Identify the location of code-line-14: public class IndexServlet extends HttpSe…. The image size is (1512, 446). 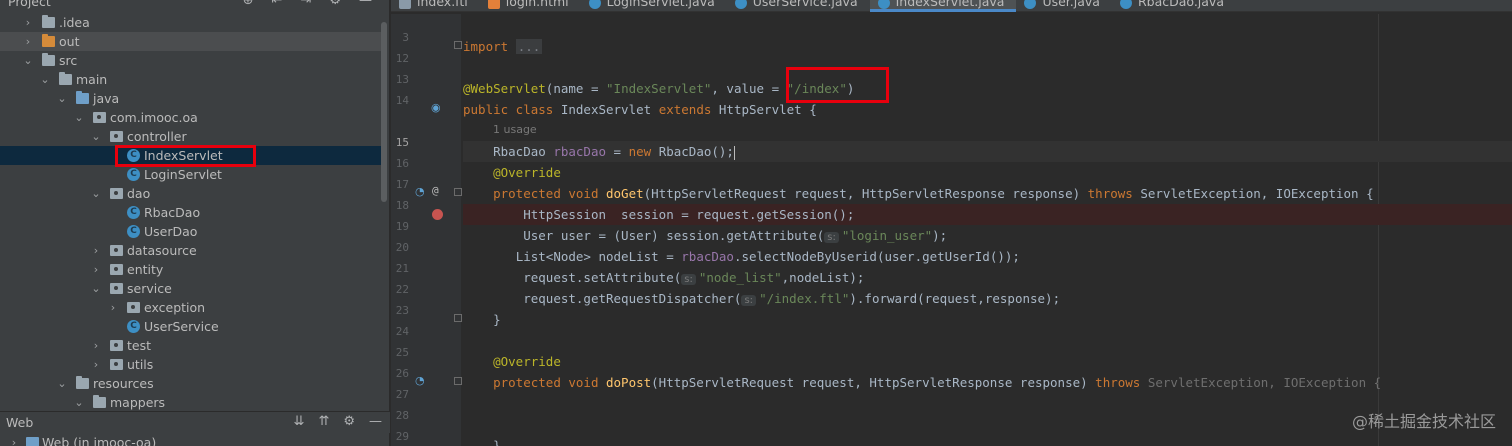
(987, 109).